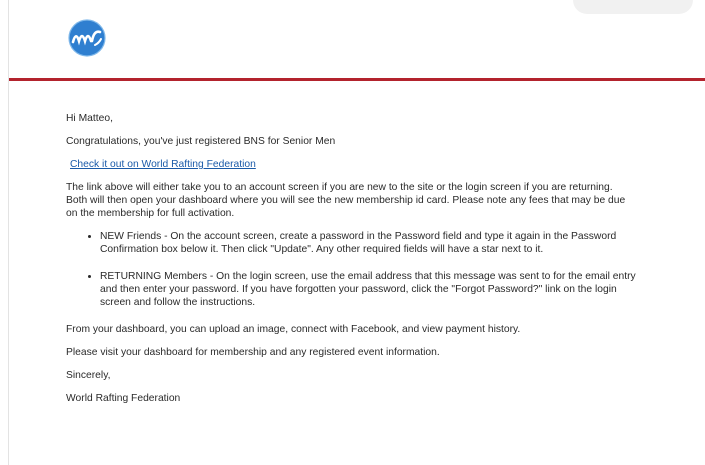  I want to click on wrf-logo-icon, so click(87, 38).